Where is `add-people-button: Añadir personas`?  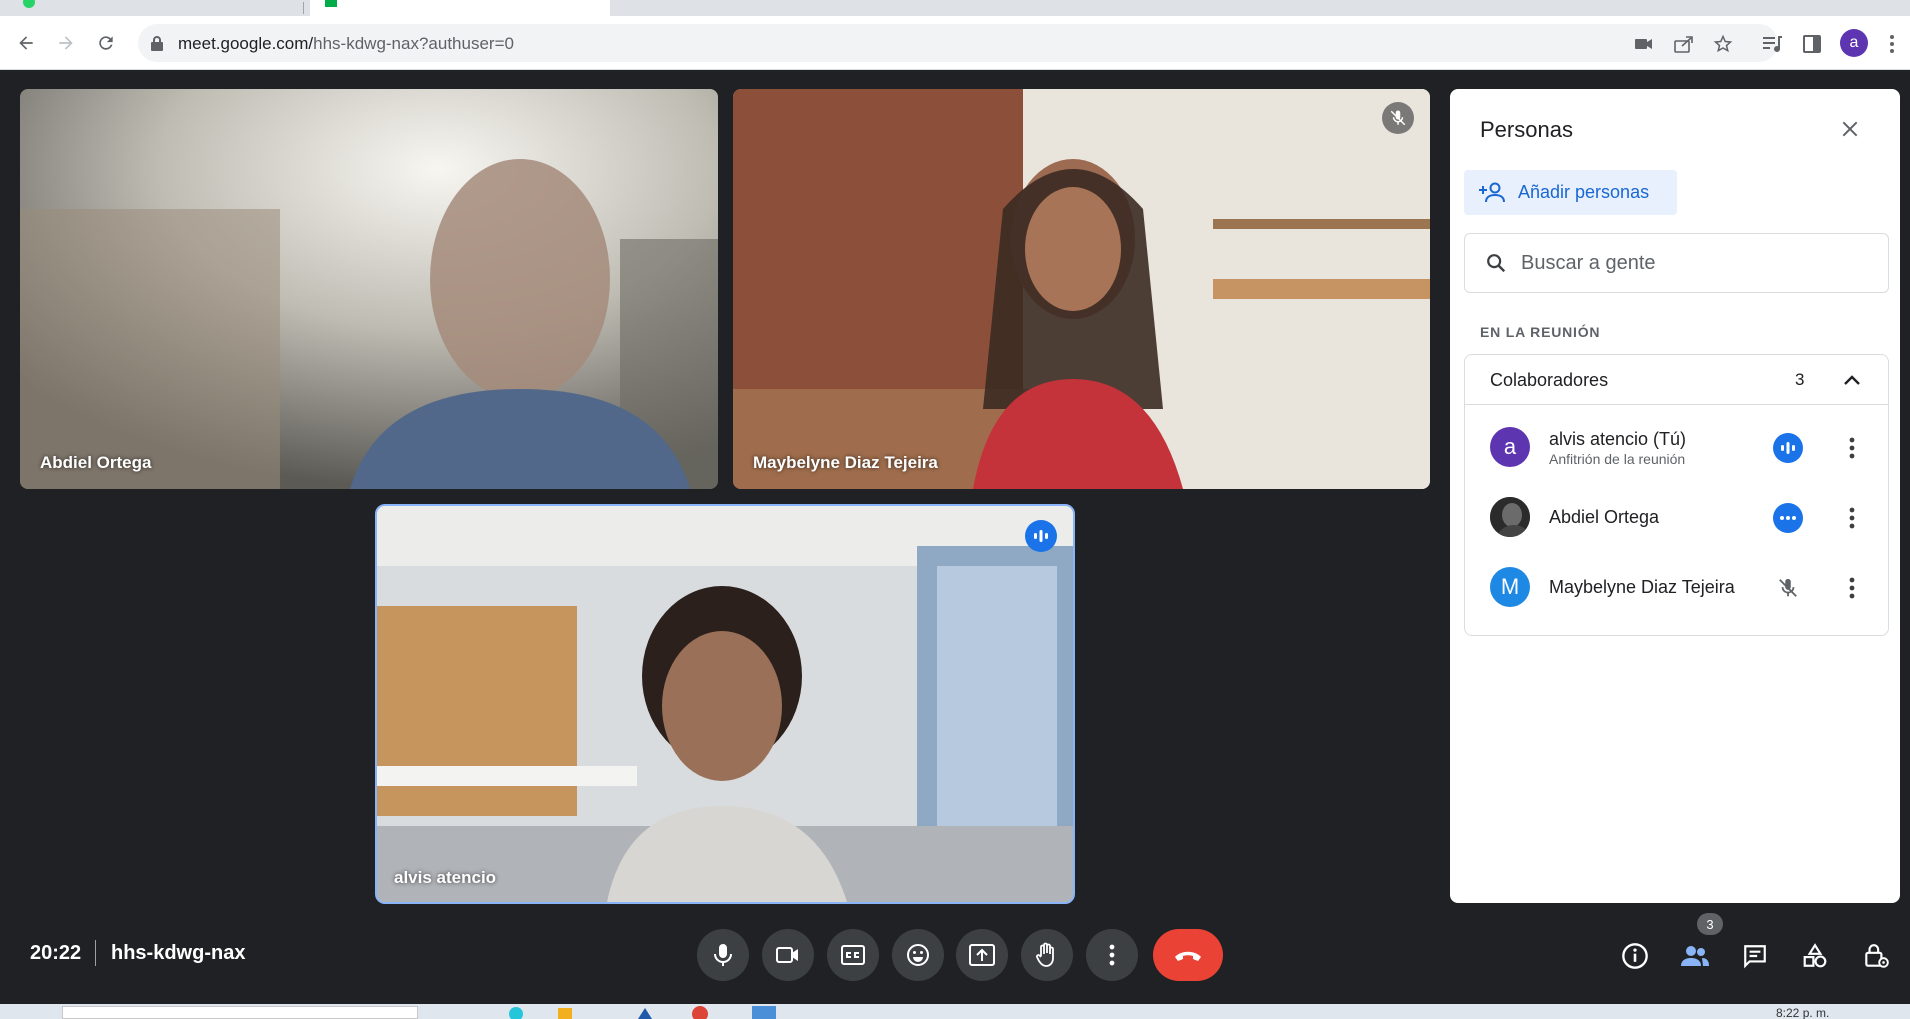 add-people-button: Añadir personas is located at coordinates (1570, 192).